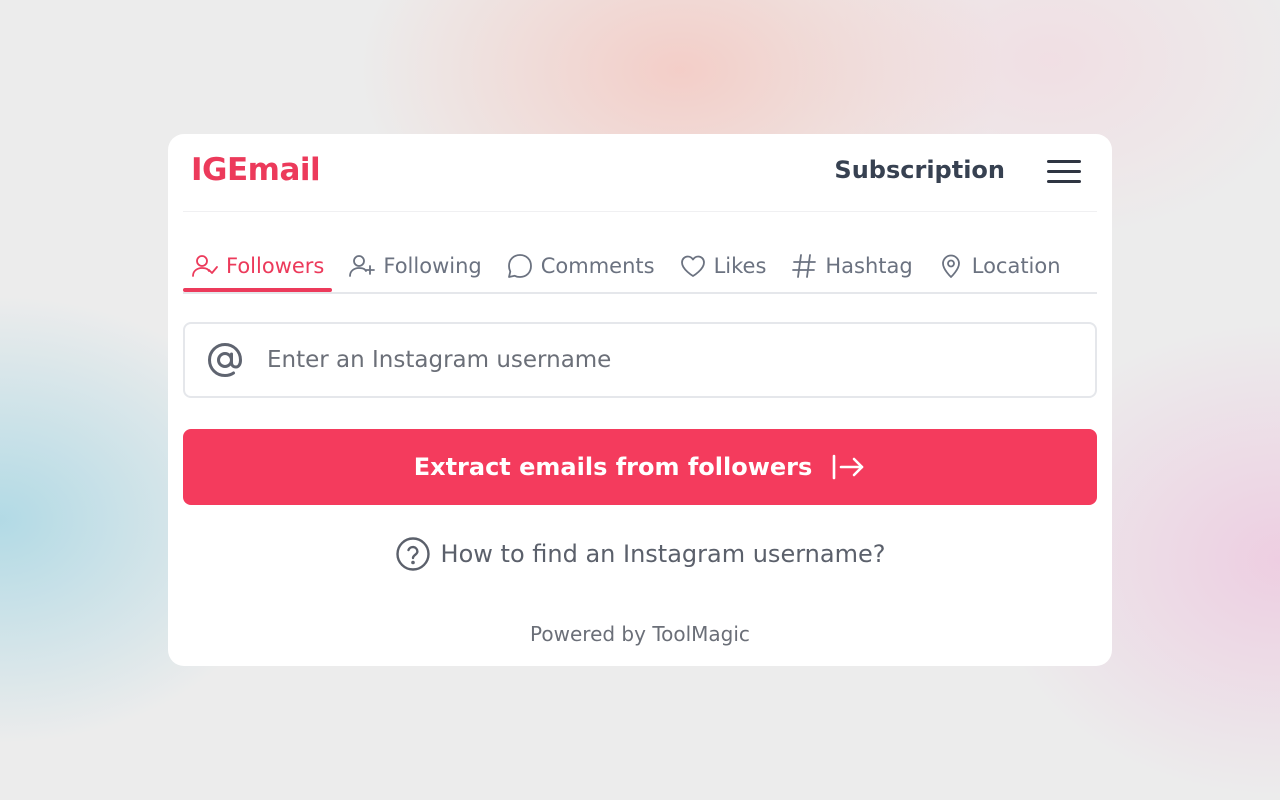 This screenshot has width=1280, height=800. What do you see at coordinates (692, 266) in the screenshot?
I see `heart-icon` at bounding box center [692, 266].